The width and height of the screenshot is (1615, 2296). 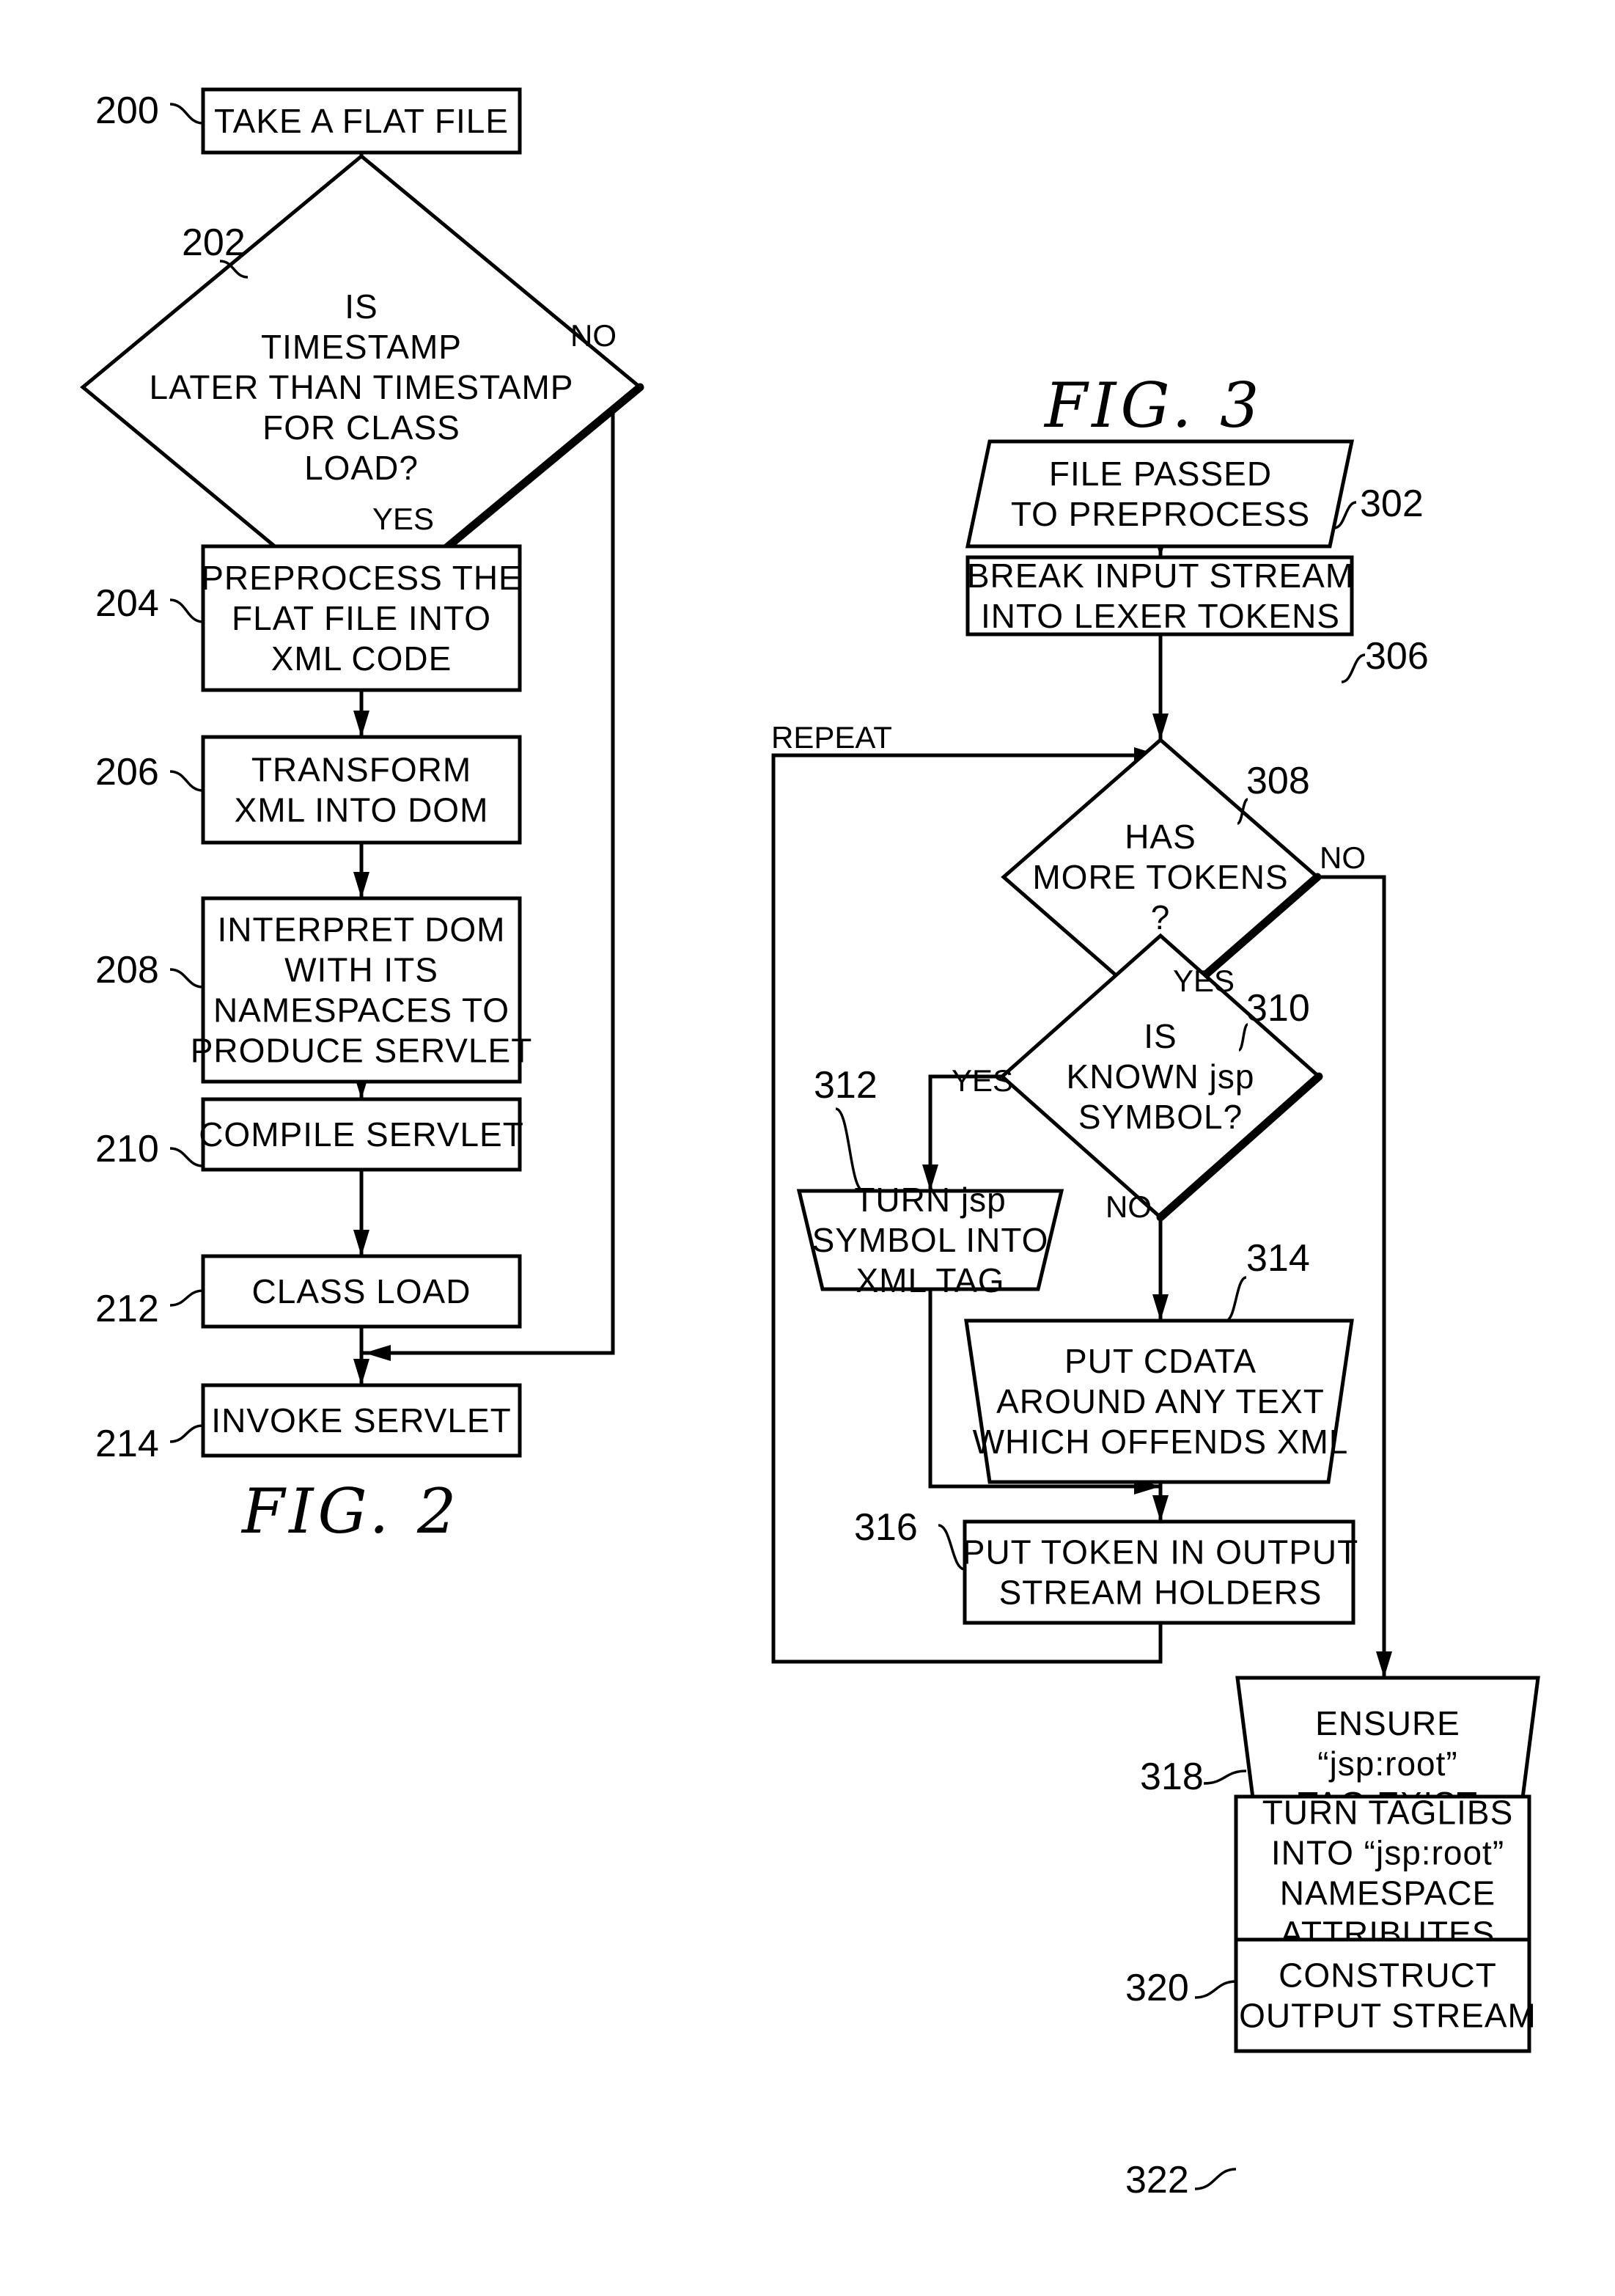 What do you see at coordinates (362, 930) in the screenshot?
I see `step-text-line: INTERPRET DOM` at bounding box center [362, 930].